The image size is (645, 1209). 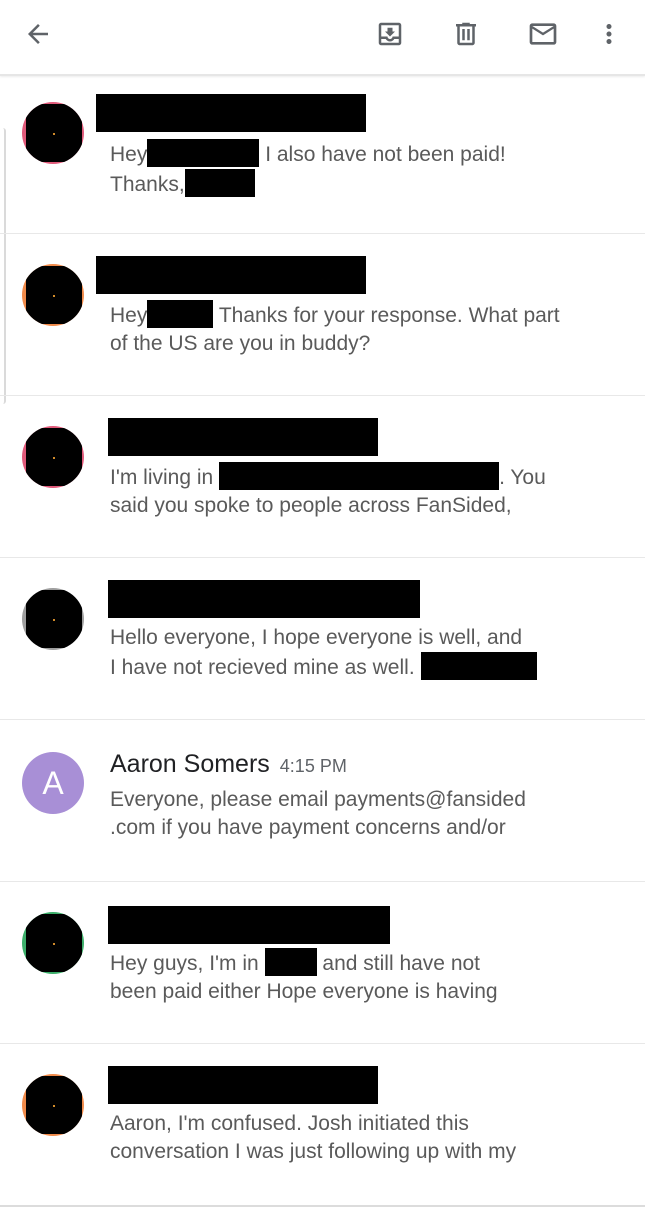 What do you see at coordinates (308, 827) in the screenshot?
I see `snippet-line-2: .com if you have payment concerns and/or` at bounding box center [308, 827].